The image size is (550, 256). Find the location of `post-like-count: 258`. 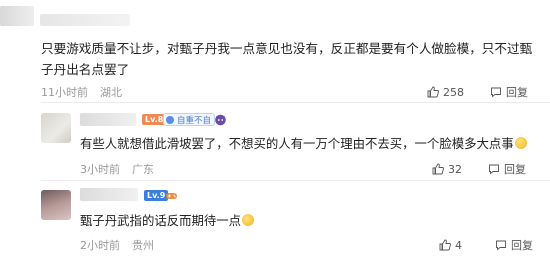

post-like-count: 258 is located at coordinates (453, 92).